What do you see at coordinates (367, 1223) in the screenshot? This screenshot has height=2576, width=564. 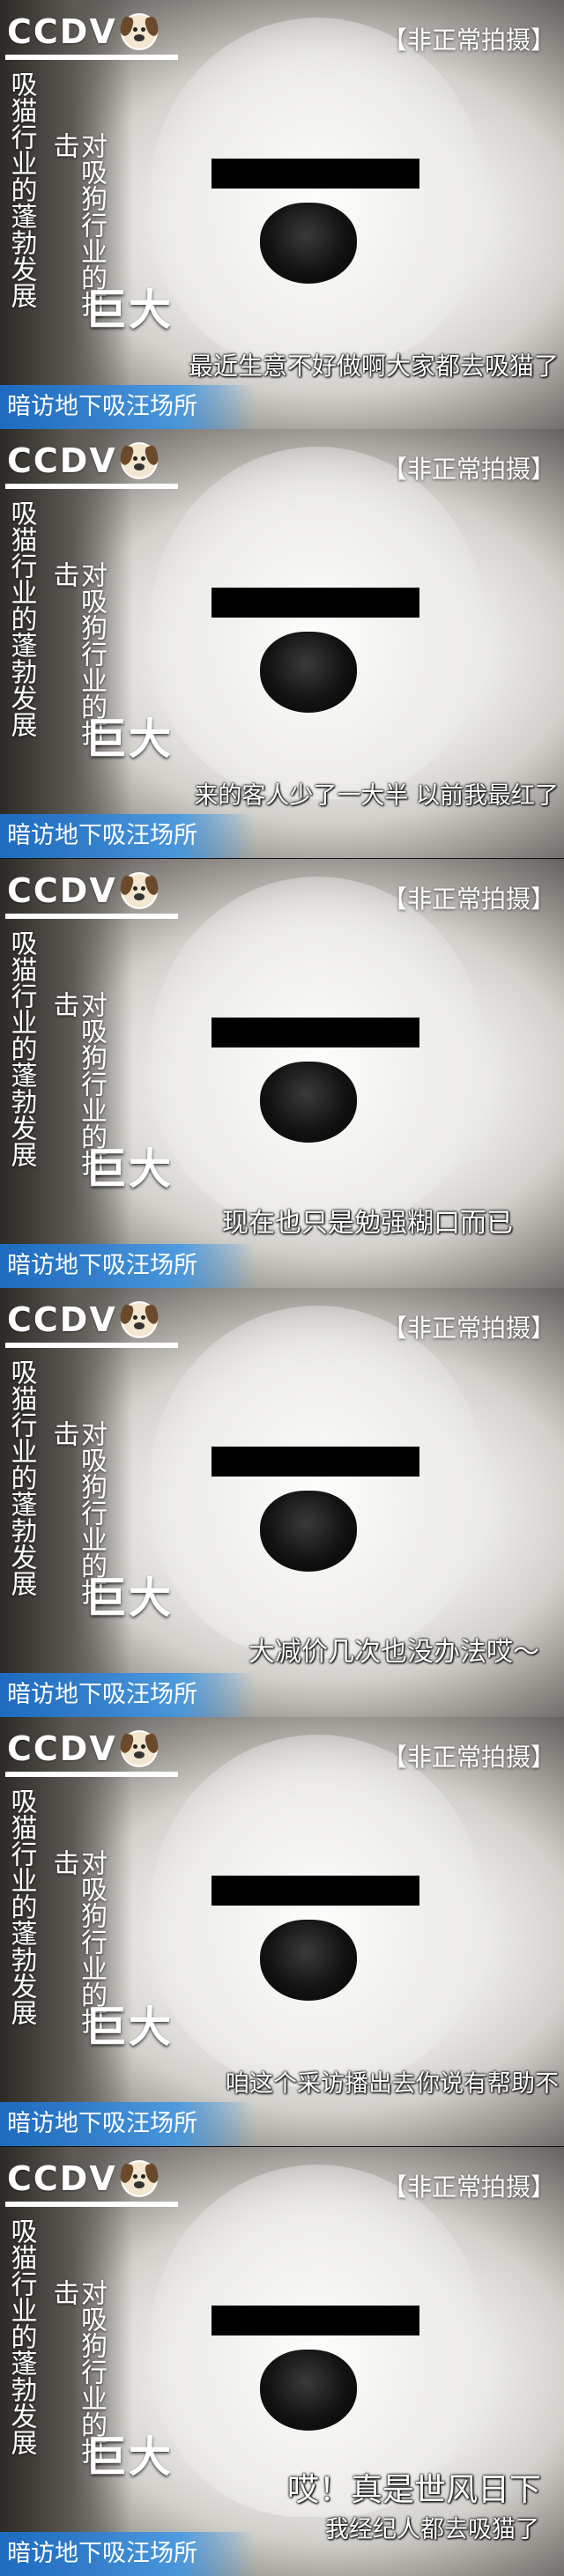 I see `subtitle-line-1: 现在也只是勉强糊口而已` at bounding box center [367, 1223].